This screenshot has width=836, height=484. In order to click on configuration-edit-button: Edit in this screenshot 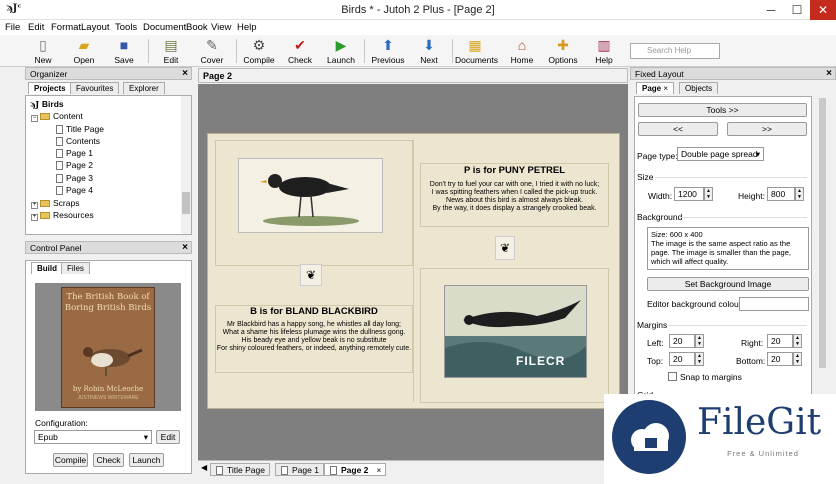, I will do `click(168, 437)`.